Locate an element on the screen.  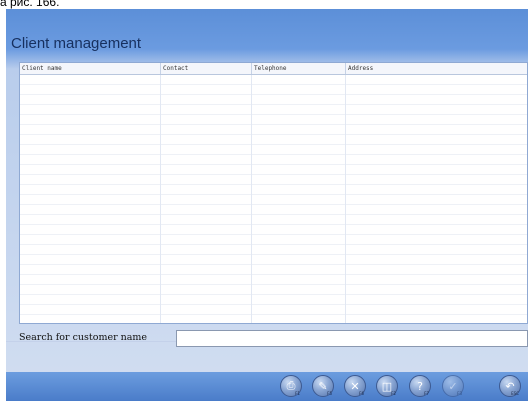
key-hint: F5 is located at coordinates (329, 393).